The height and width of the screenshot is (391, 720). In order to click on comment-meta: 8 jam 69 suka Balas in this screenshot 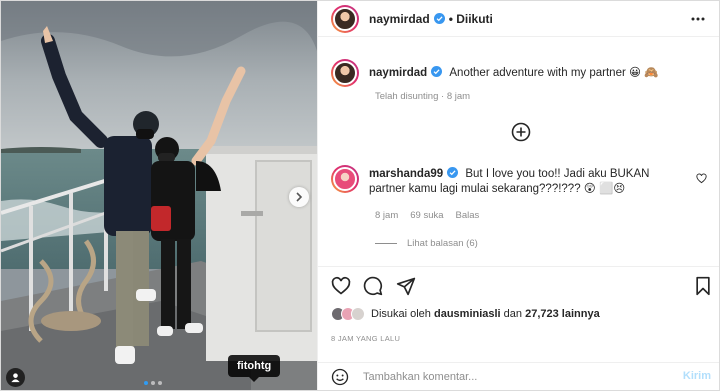, I will do `click(427, 215)`.